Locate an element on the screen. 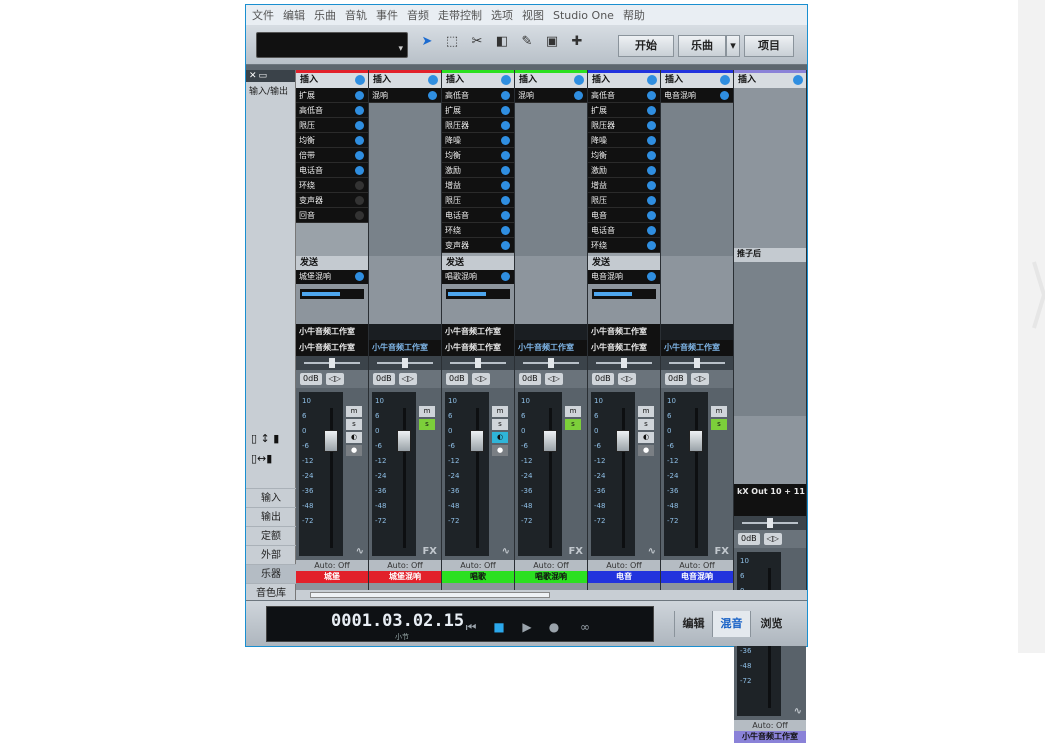 This screenshot has width=1045, height=743. browse-view-button: 浏览 is located at coordinates (771, 624).